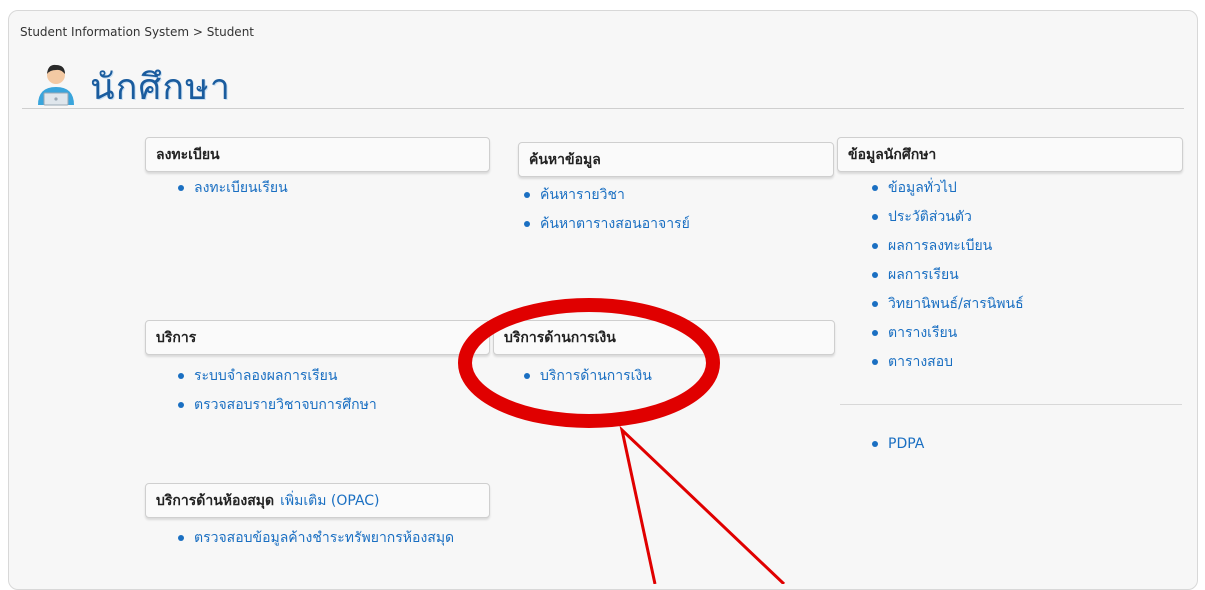 This screenshot has width=1205, height=590. I want to click on register-links: ลงทะเบียนเรียน, so click(233, 187).